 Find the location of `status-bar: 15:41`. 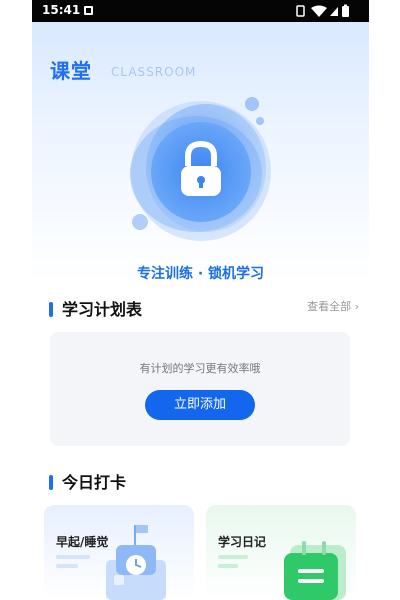

status-bar: 15:41 is located at coordinates (200, 11).